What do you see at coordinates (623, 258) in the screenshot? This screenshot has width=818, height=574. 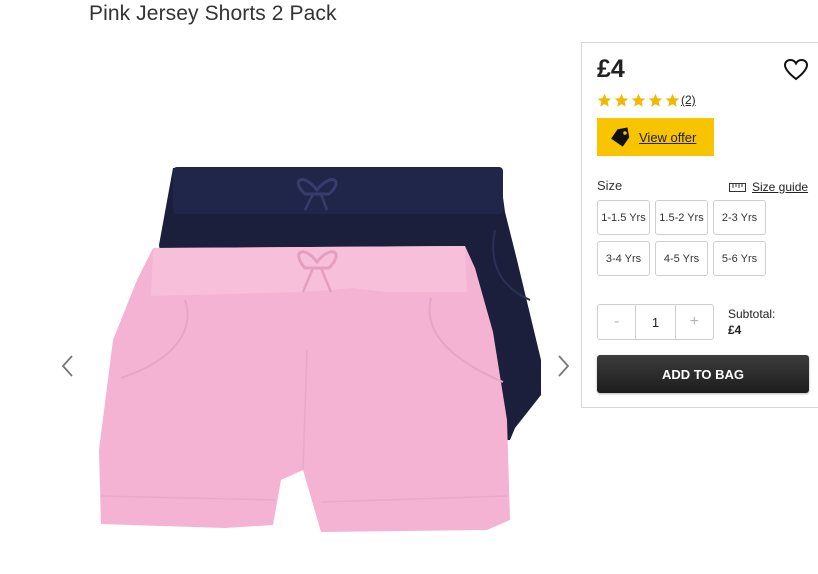 I see `size-option: 3-4 Yrs` at bounding box center [623, 258].